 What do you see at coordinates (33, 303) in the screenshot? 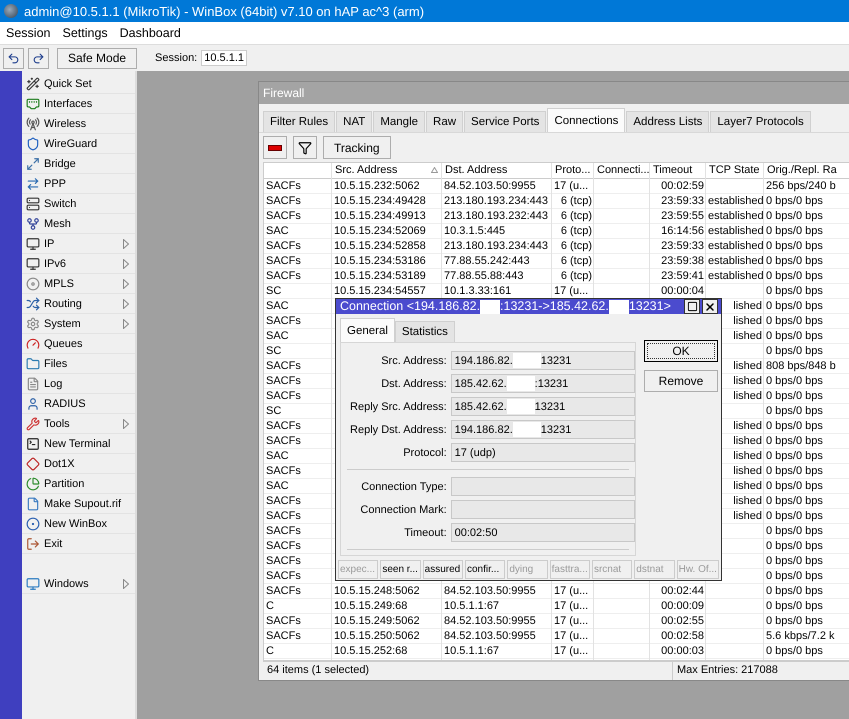
I see `shuffle-icon` at bounding box center [33, 303].